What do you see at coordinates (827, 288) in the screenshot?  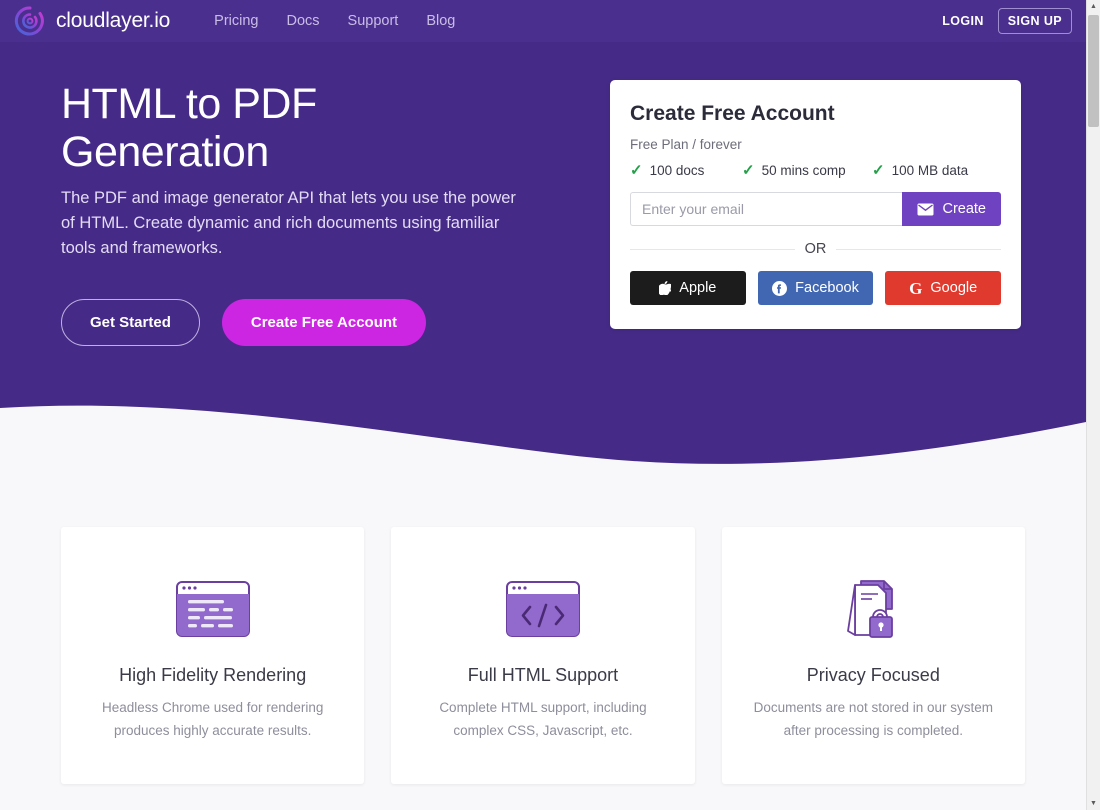 I see `facebook-login-label: Facebook` at bounding box center [827, 288].